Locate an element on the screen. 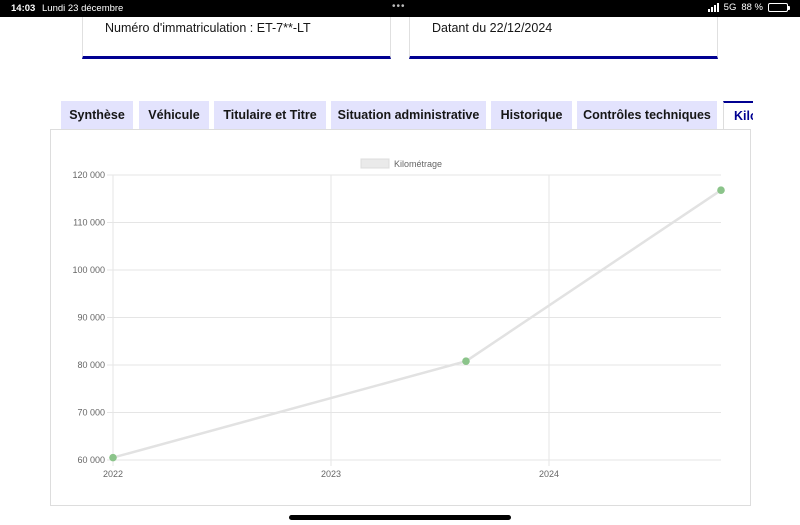 The image size is (800, 525). legend-label: Kilométrage is located at coordinates (418, 164).